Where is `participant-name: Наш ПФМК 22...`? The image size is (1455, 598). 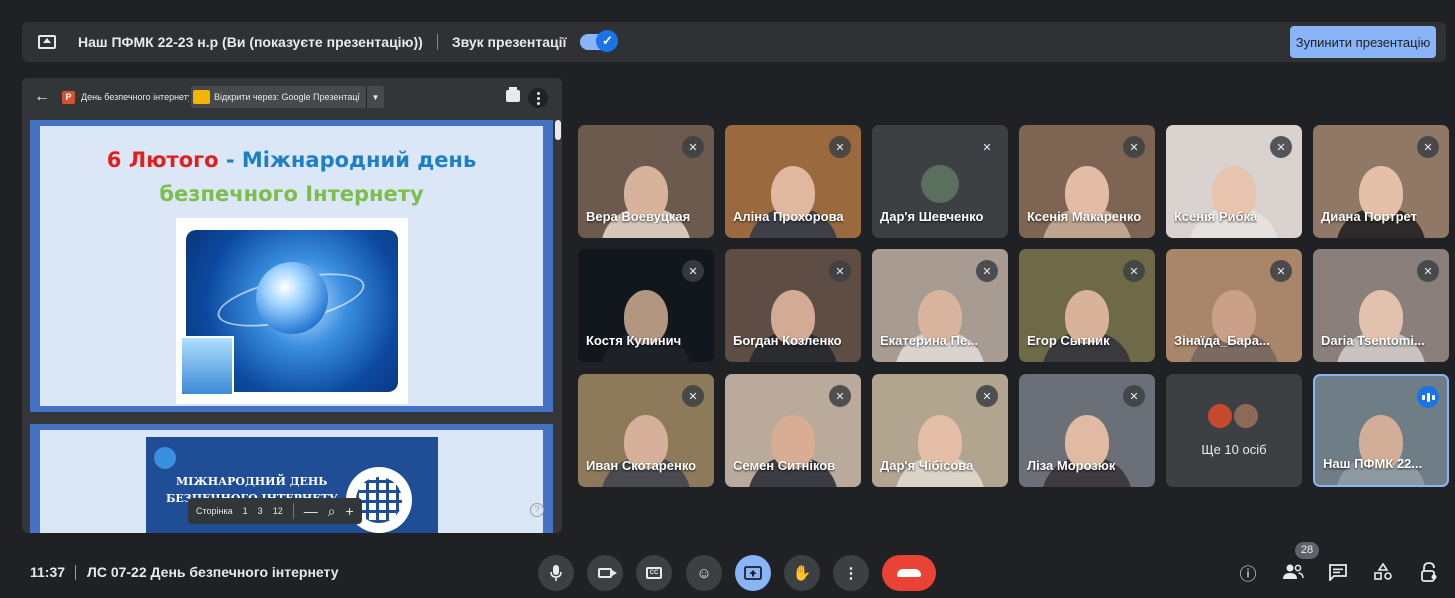 participant-name: Наш ПФМК 22... is located at coordinates (1373, 463).